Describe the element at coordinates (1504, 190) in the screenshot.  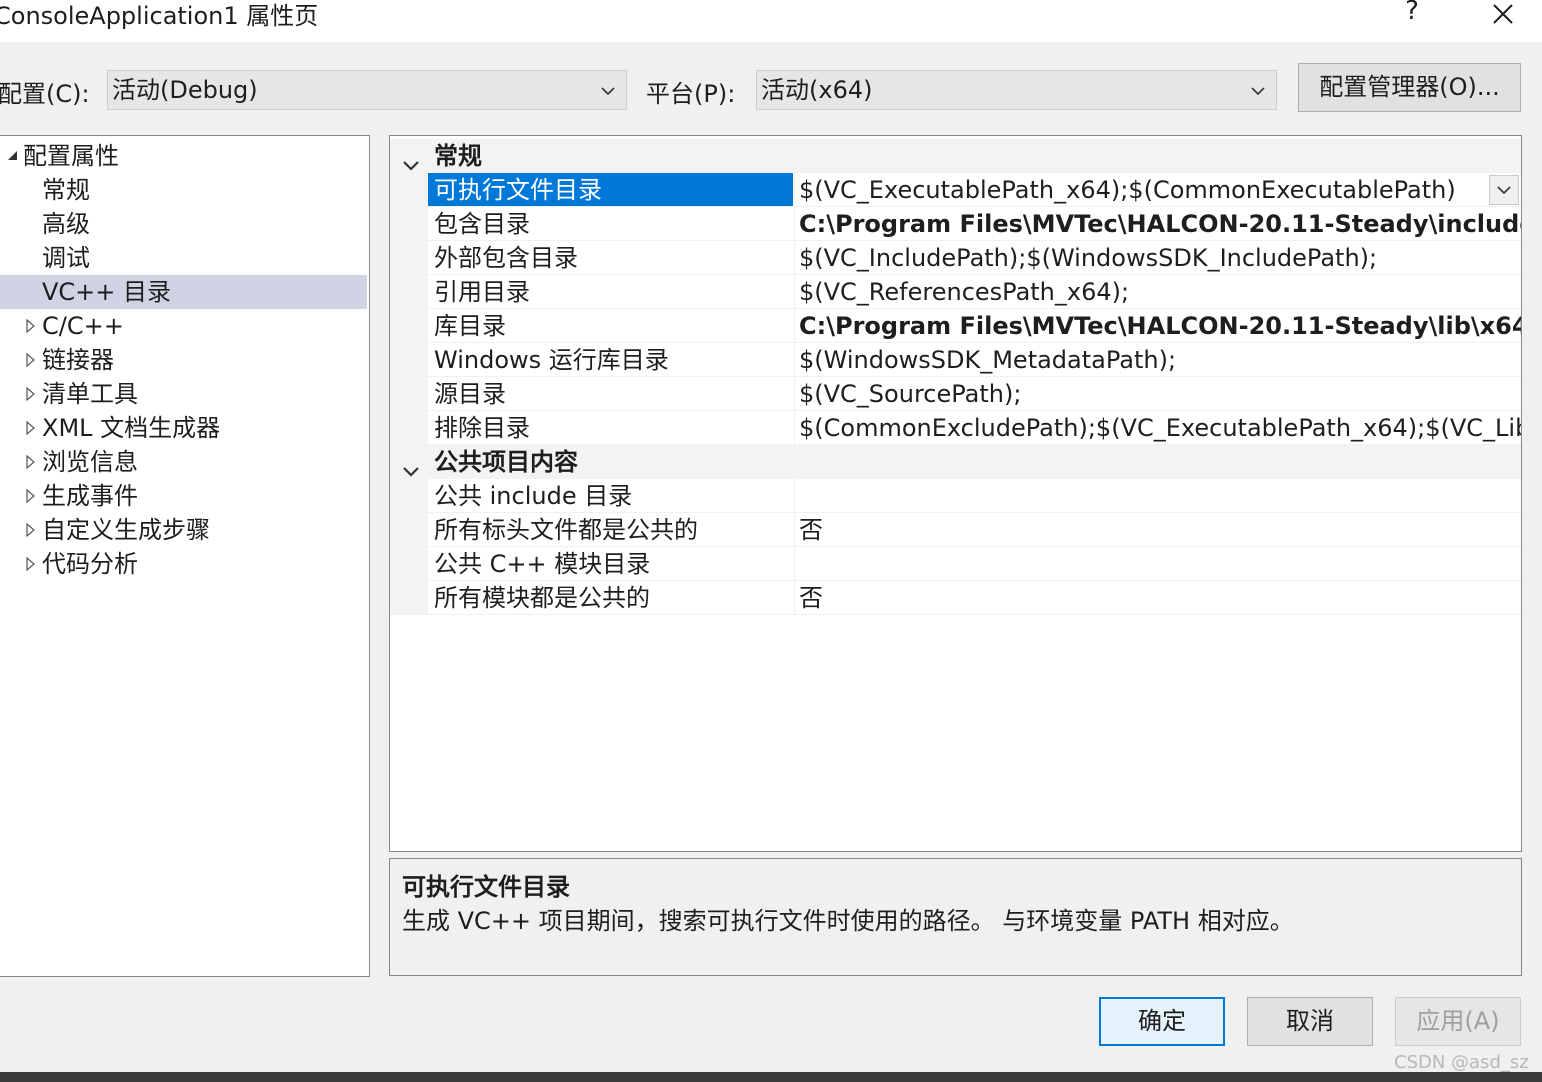
I see `value-dropdown-button` at that location.